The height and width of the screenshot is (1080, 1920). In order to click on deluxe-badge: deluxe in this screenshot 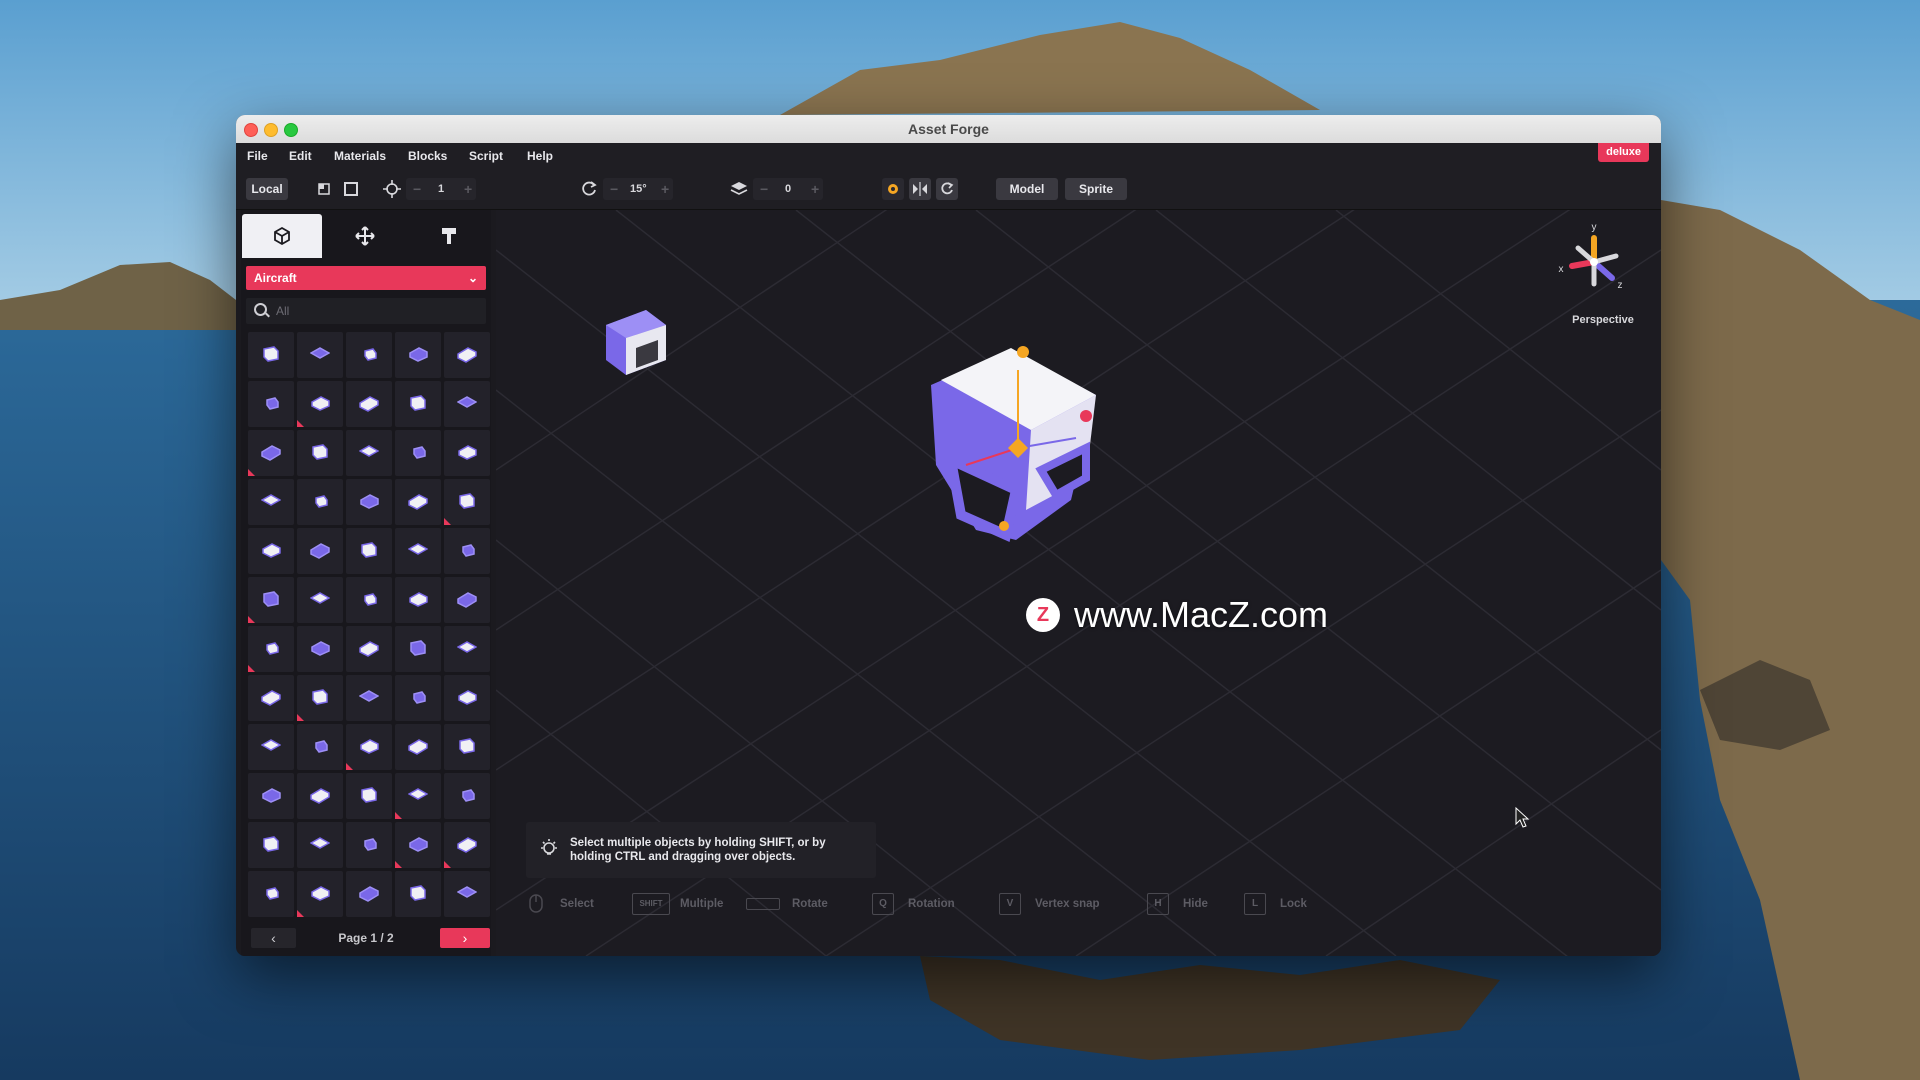, I will do `click(1623, 152)`.